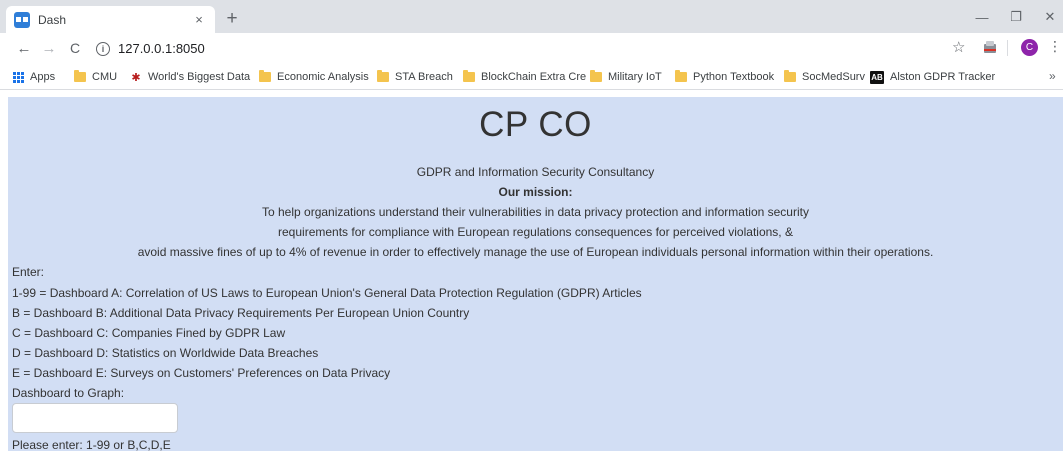 The width and height of the screenshot is (1063, 451). What do you see at coordinates (95, 418) in the screenshot?
I see `dashboard-to-graph-input` at bounding box center [95, 418].